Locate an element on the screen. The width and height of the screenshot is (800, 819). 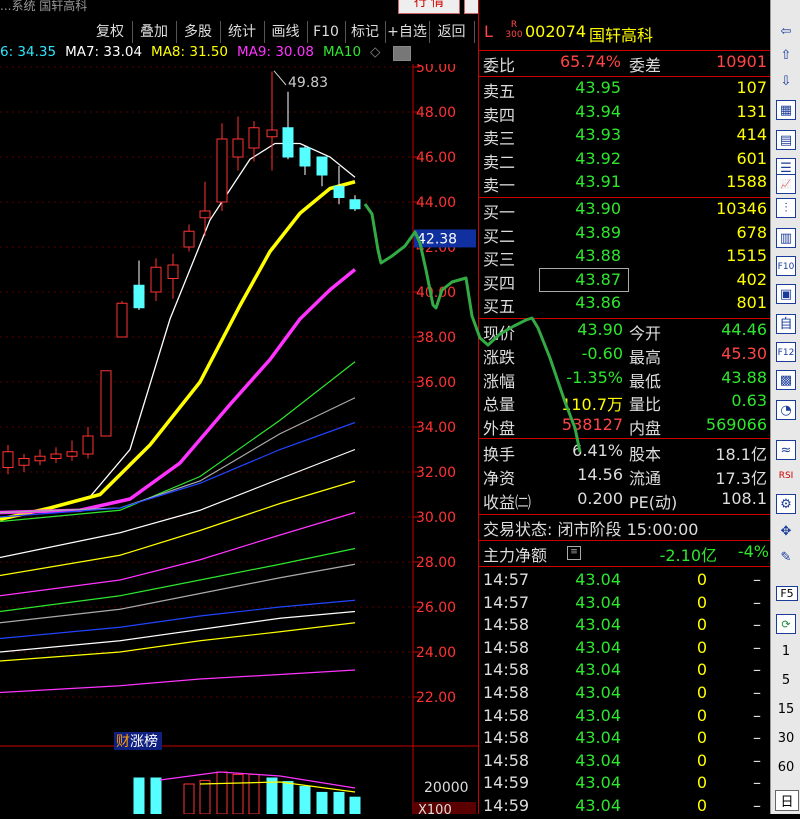
period-30: 30 is located at coordinates (785, 738).